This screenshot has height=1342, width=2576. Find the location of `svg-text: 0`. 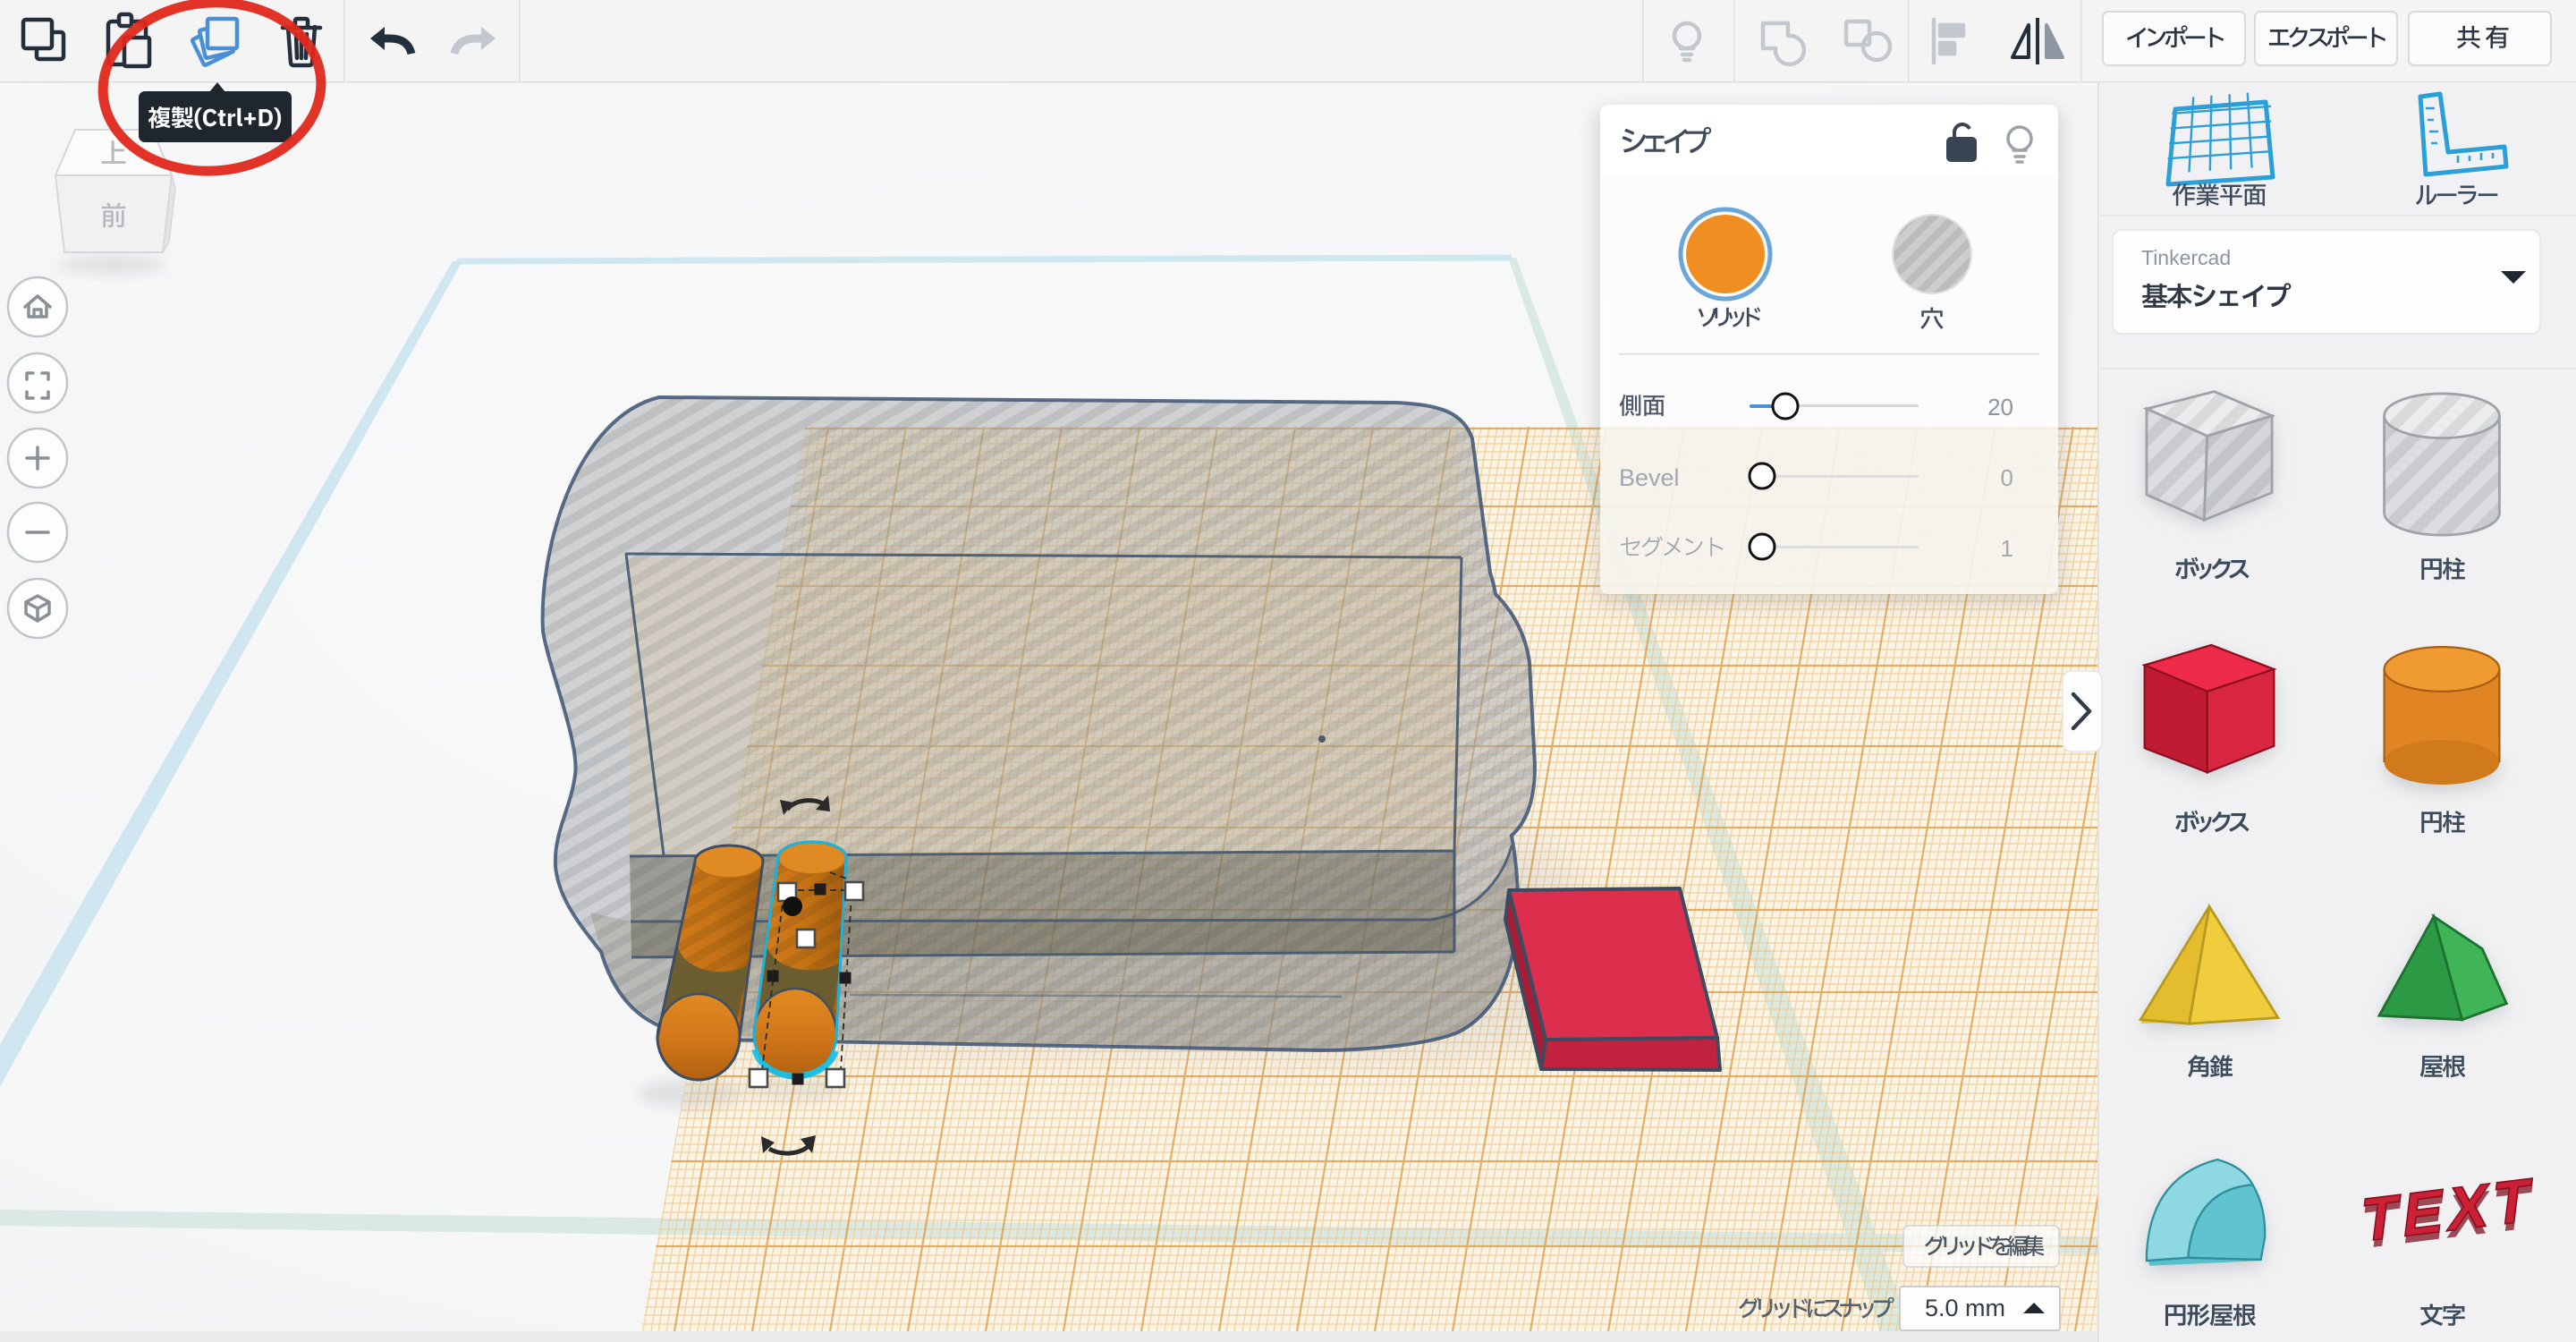

svg-text: 0 is located at coordinates (2007, 478).